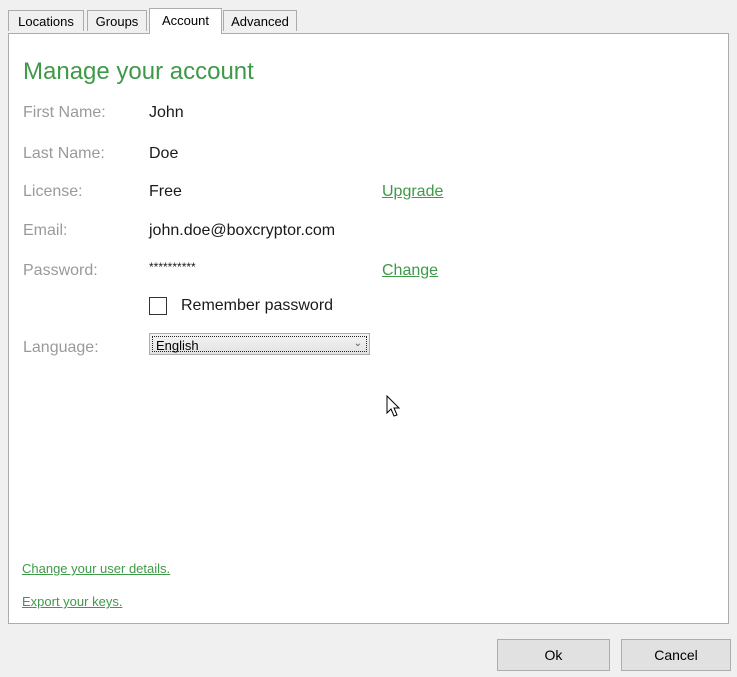 The image size is (737, 677). What do you see at coordinates (260, 20) in the screenshot?
I see `tab-advanced: Advanced` at bounding box center [260, 20].